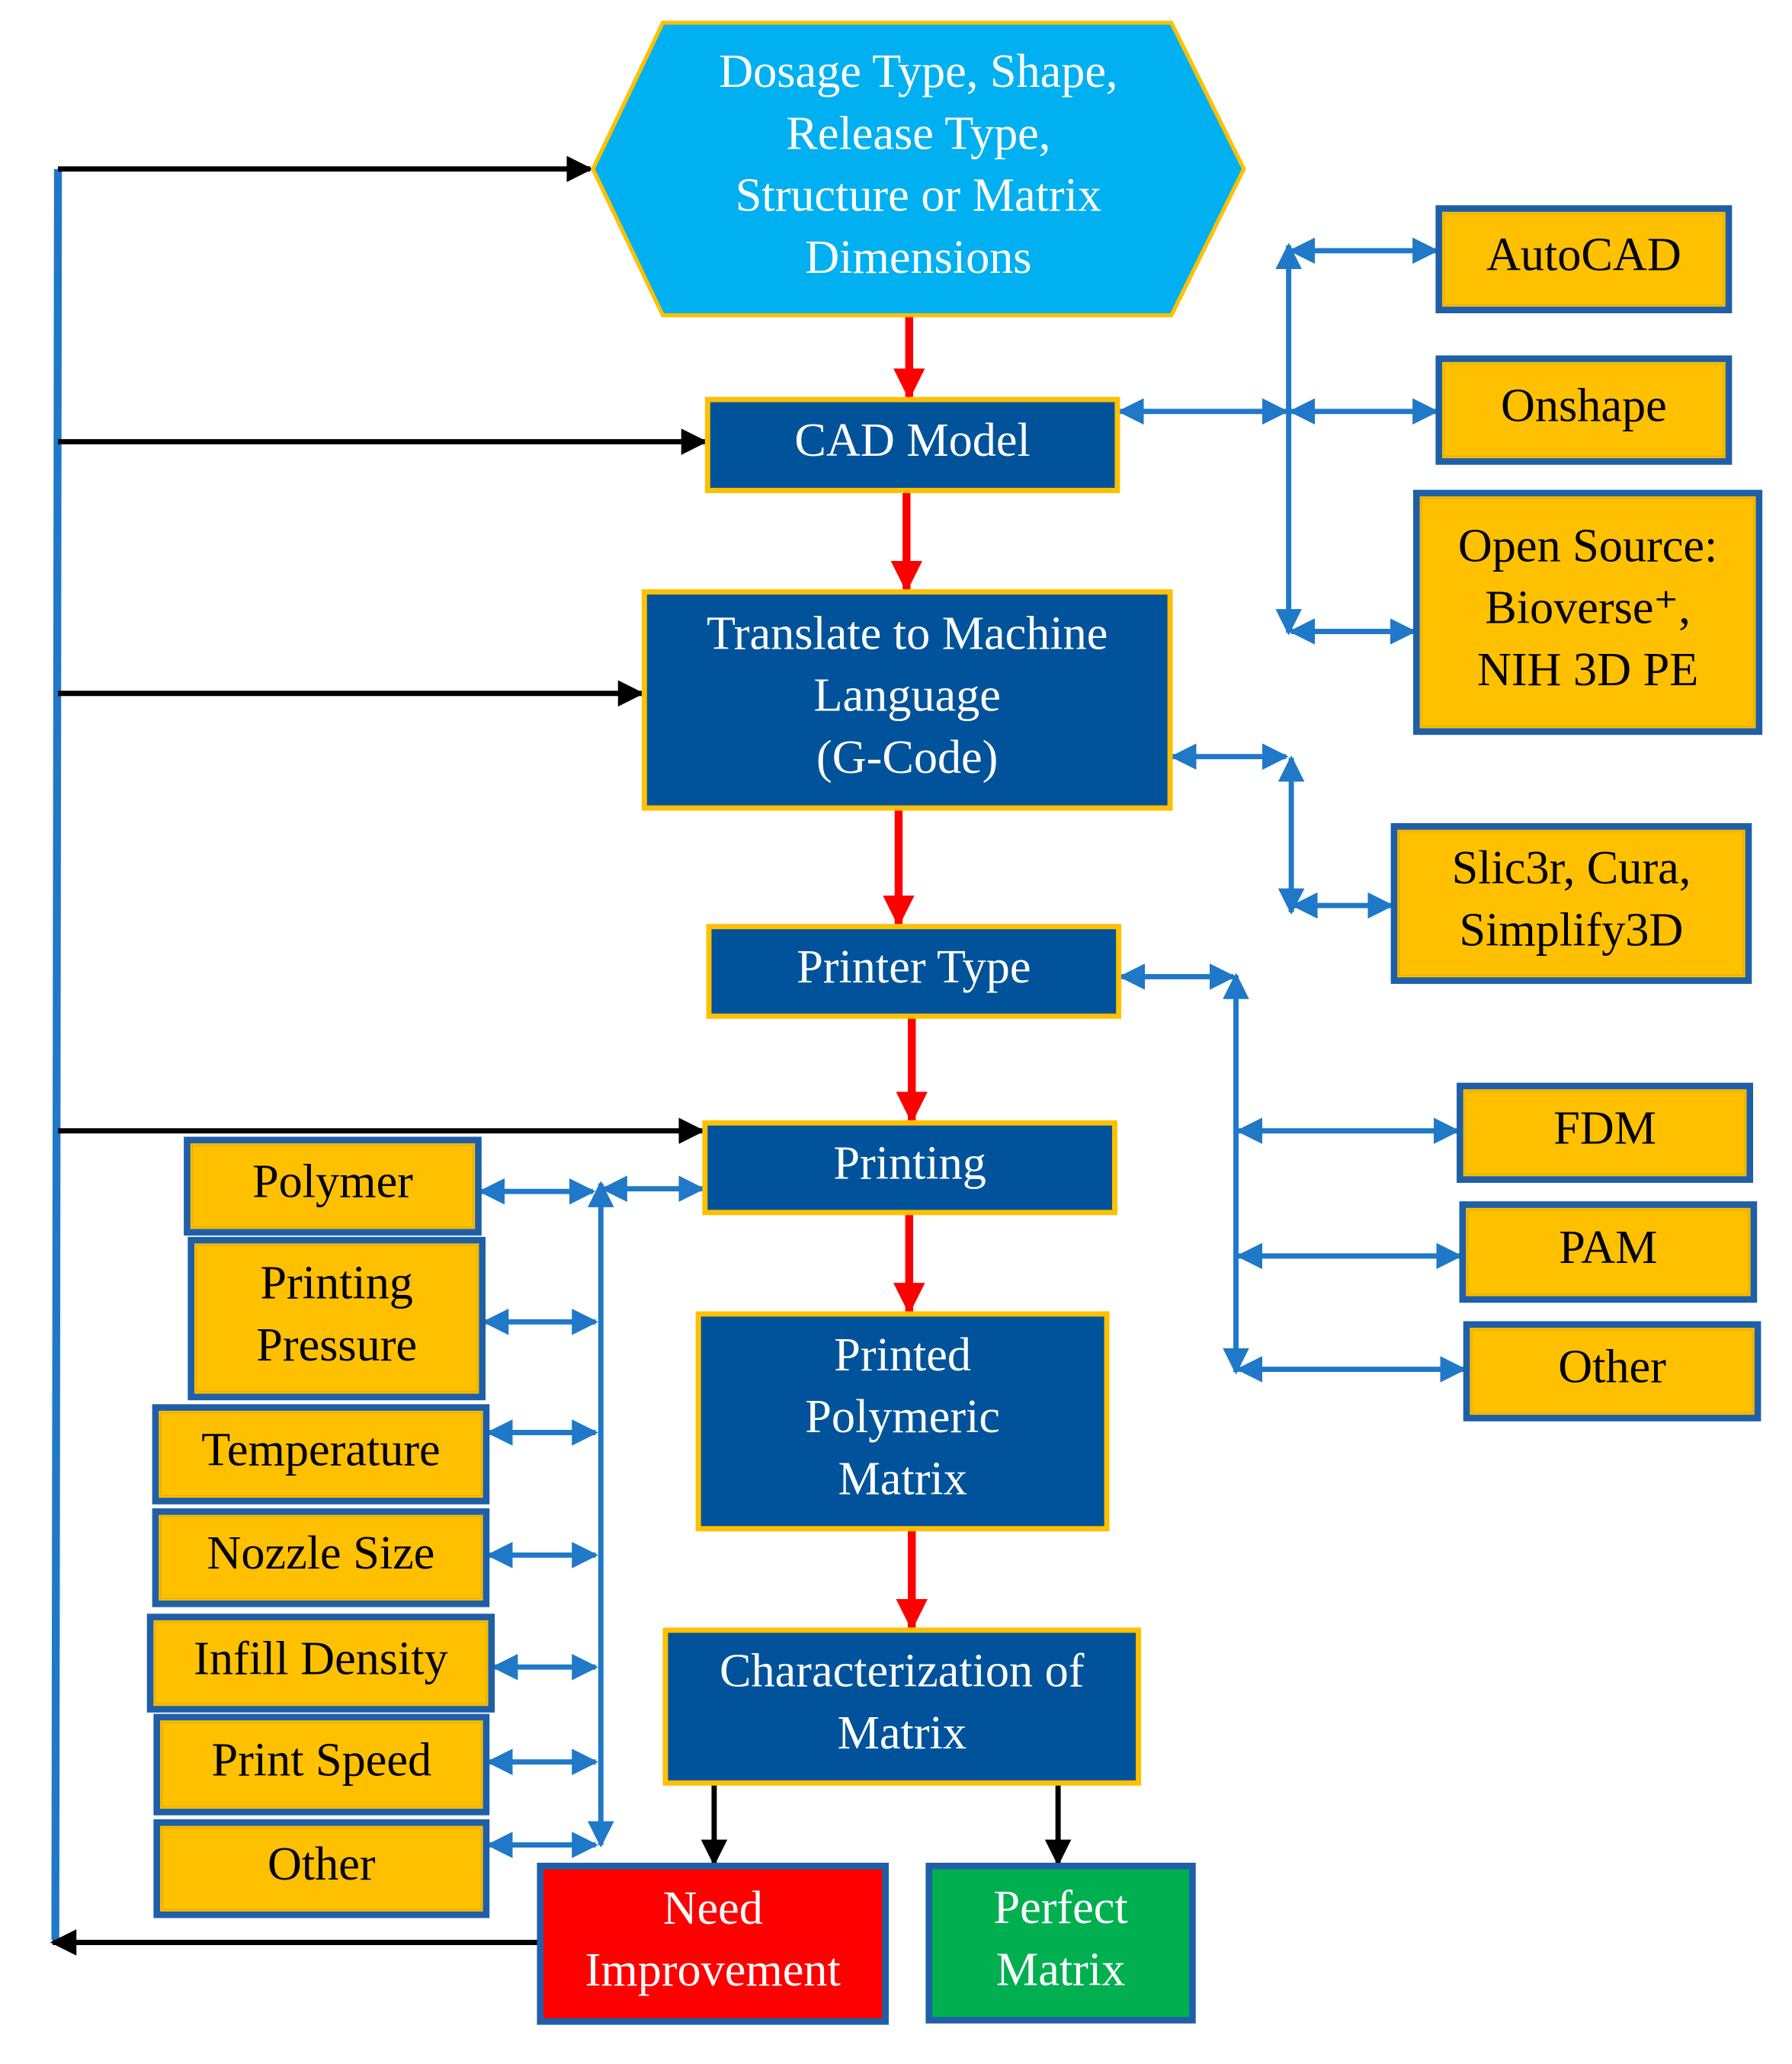  What do you see at coordinates (332, 1182) in the screenshot?
I see `parameter-box-label: Polymer` at bounding box center [332, 1182].